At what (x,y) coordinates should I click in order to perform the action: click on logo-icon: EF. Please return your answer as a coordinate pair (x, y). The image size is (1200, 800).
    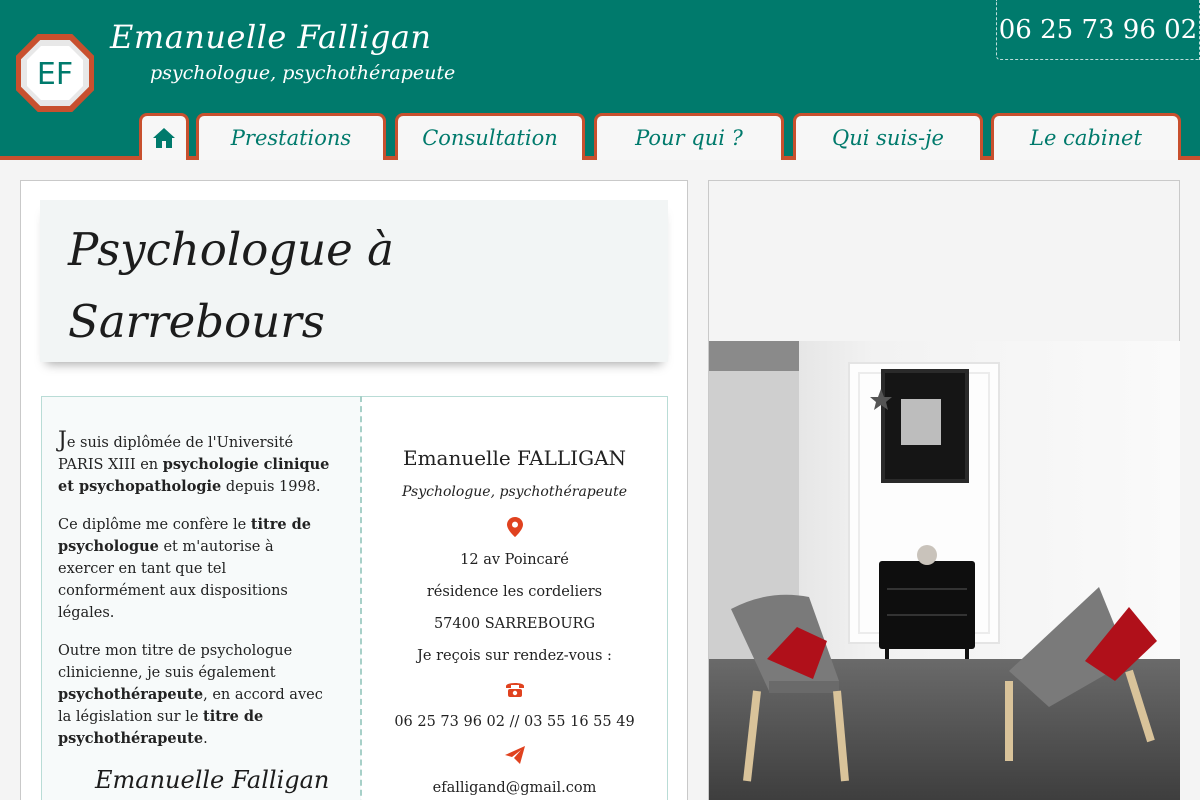
    Looking at the image, I should click on (55, 73).